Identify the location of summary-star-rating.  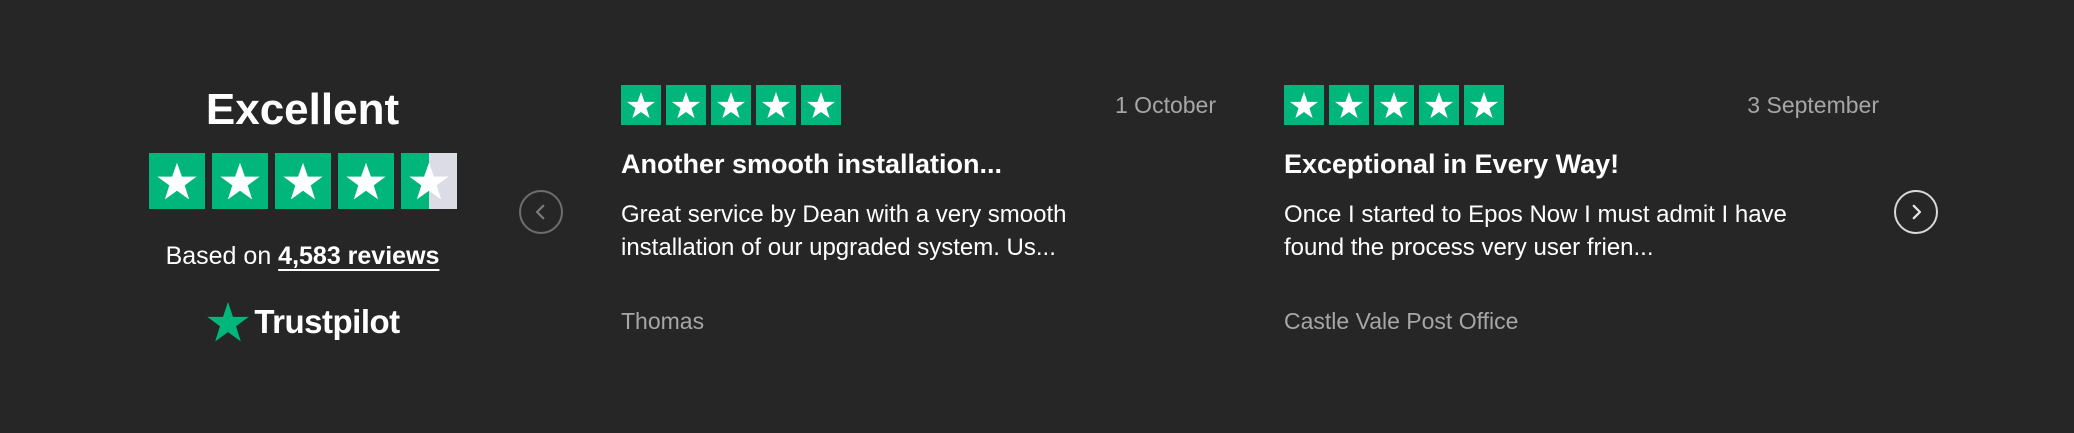
(302, 181).